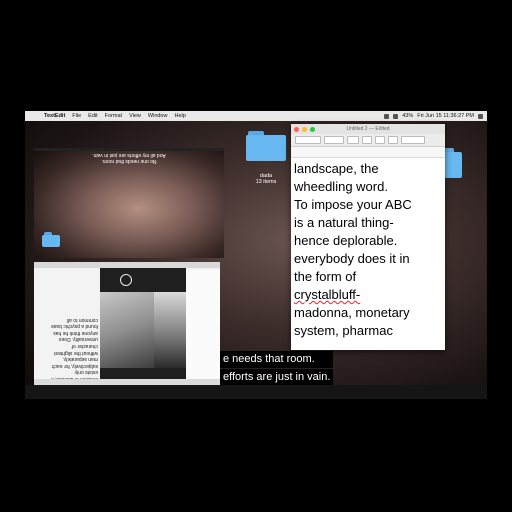 The image size is (512, 512). Describe the element at coordinates (341, 186) in the screenshot. I see `text-line: wheedling word.` at that location.